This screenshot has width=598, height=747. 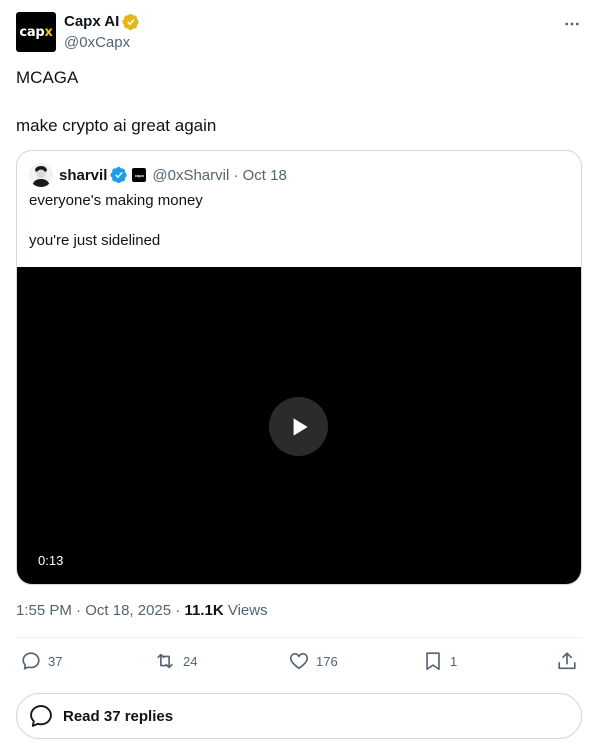 I want to click on affiliate-badge: capx, so click(x=139, y=175).